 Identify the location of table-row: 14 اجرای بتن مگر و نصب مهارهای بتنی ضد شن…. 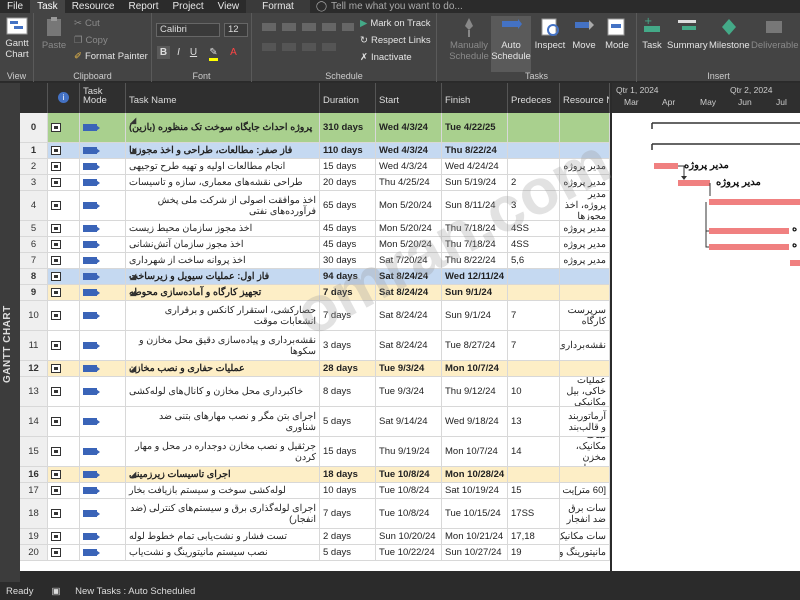
(315, 422).